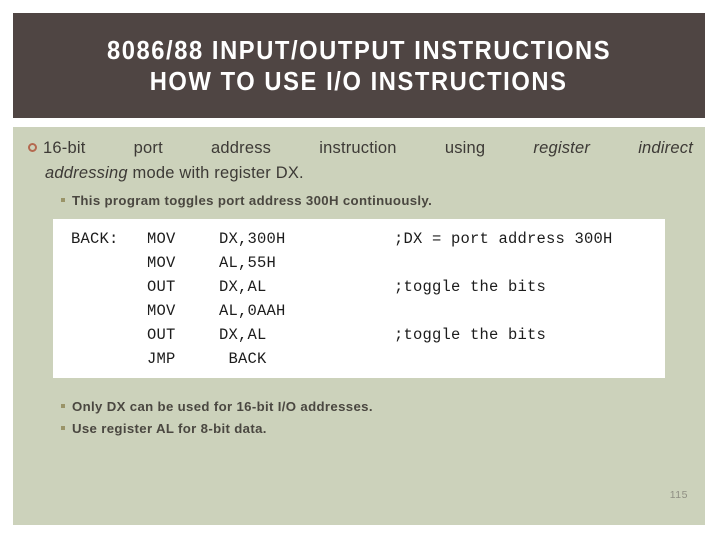 The image size is (720, 540). What do you see at coordinates (362, 314) in the screenshot?
I see `code-row: MOV AL,0AAH` at bounding box center [362, 314].